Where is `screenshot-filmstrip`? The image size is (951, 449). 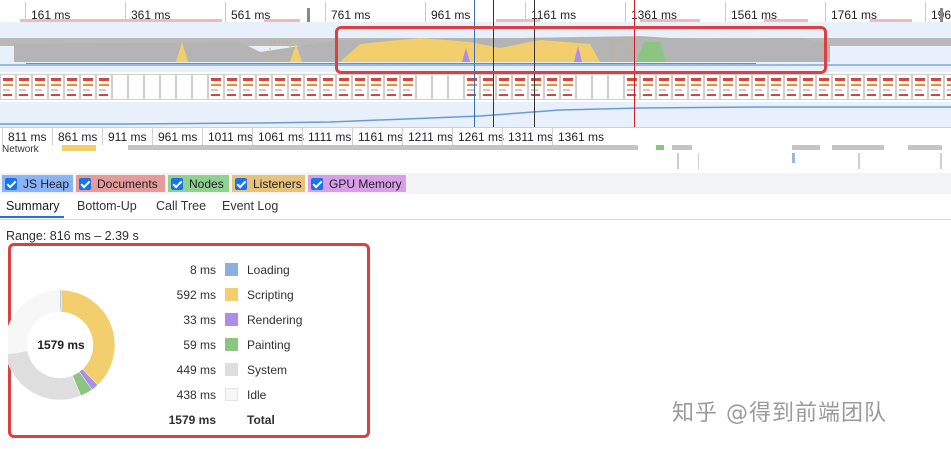
screenshot-filmstrip is located at coordinates (475, 87).